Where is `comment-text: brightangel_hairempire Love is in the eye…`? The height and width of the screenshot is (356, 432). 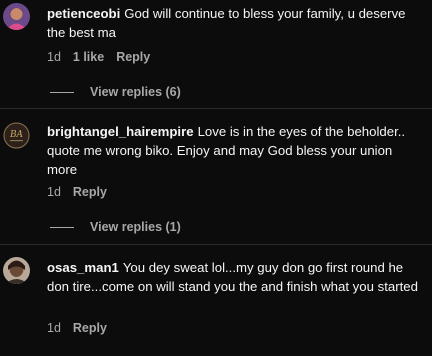
comment-text: brightangel_hairempire Love is in the eye… is located at coordinates (236, 150).